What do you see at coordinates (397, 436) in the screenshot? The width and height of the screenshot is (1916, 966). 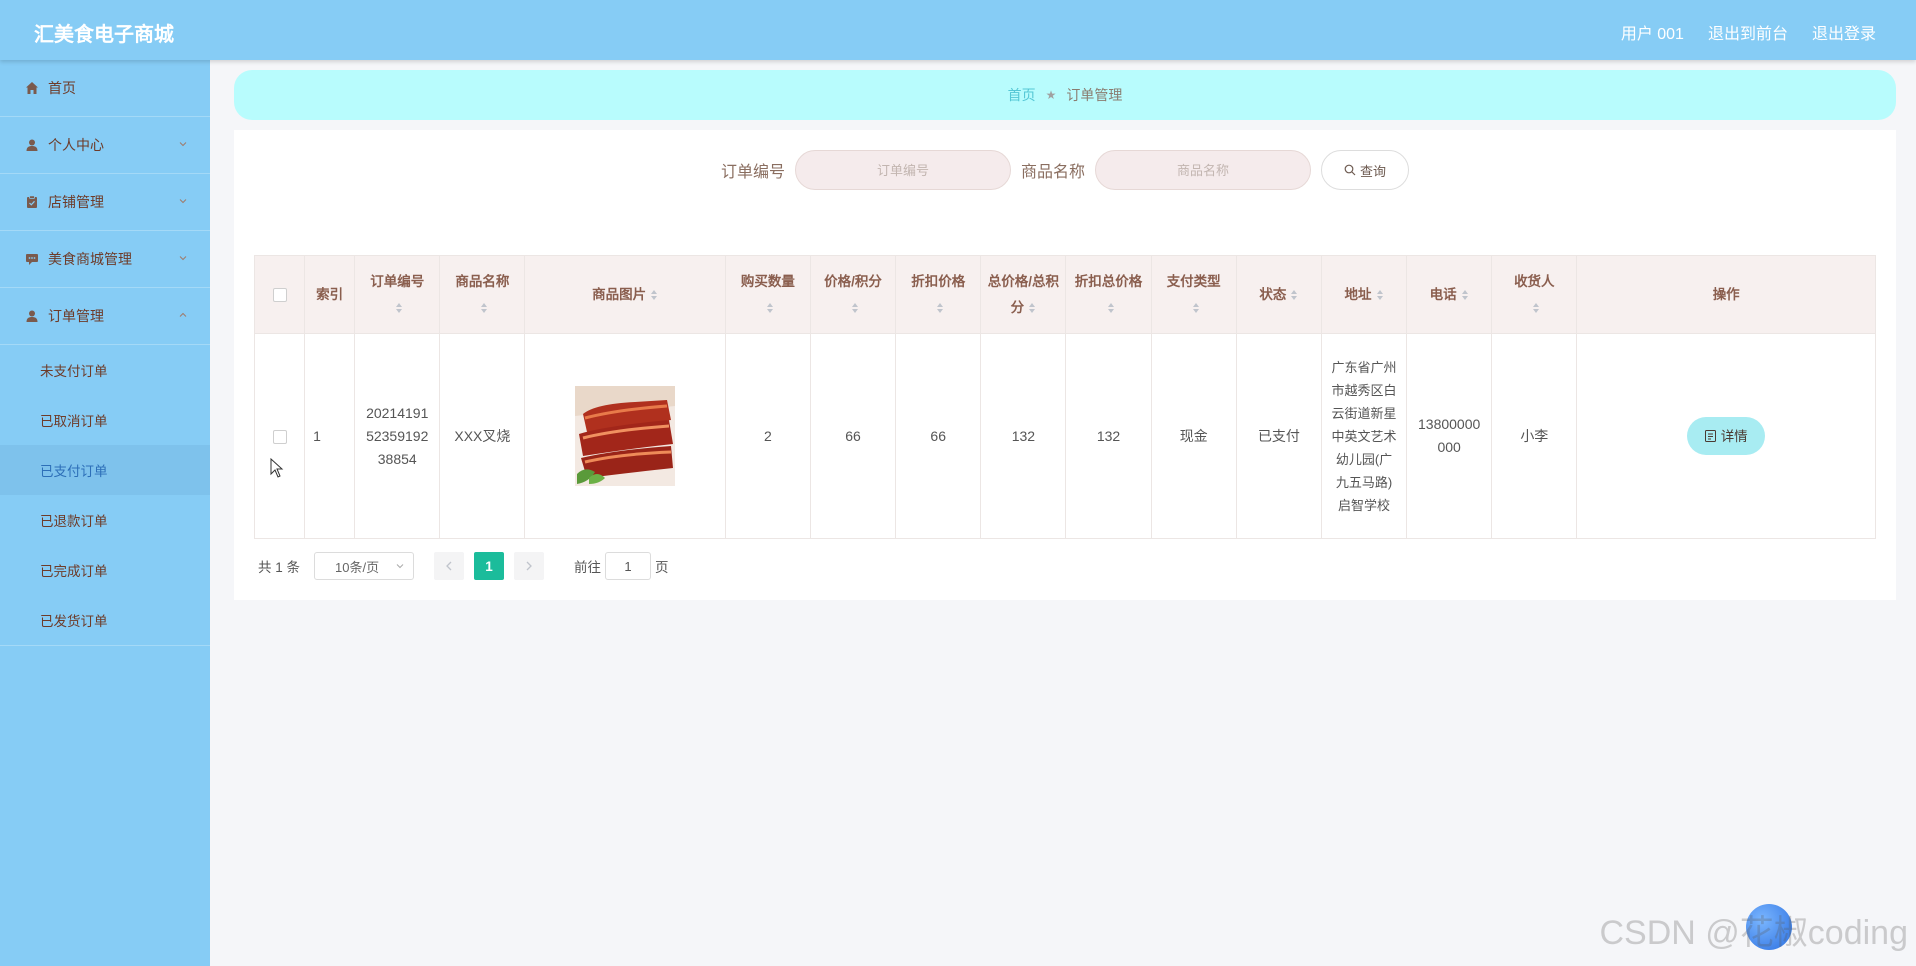 I see `cell-order-no: 202141915235919238854` at bounding box center [397, 436].